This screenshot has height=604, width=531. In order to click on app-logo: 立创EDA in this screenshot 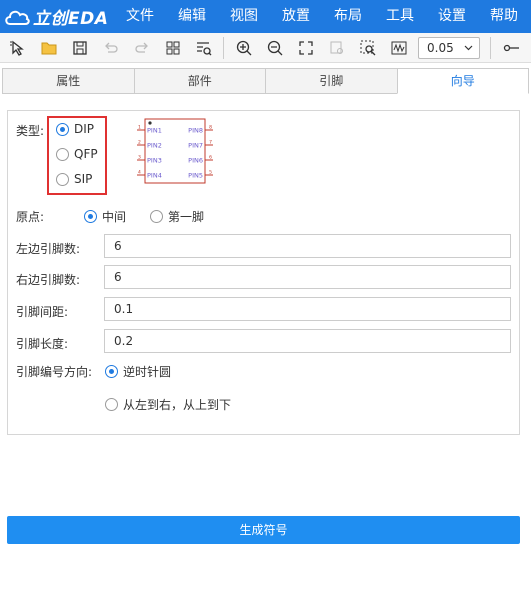, I will do `click(60, 16)`.